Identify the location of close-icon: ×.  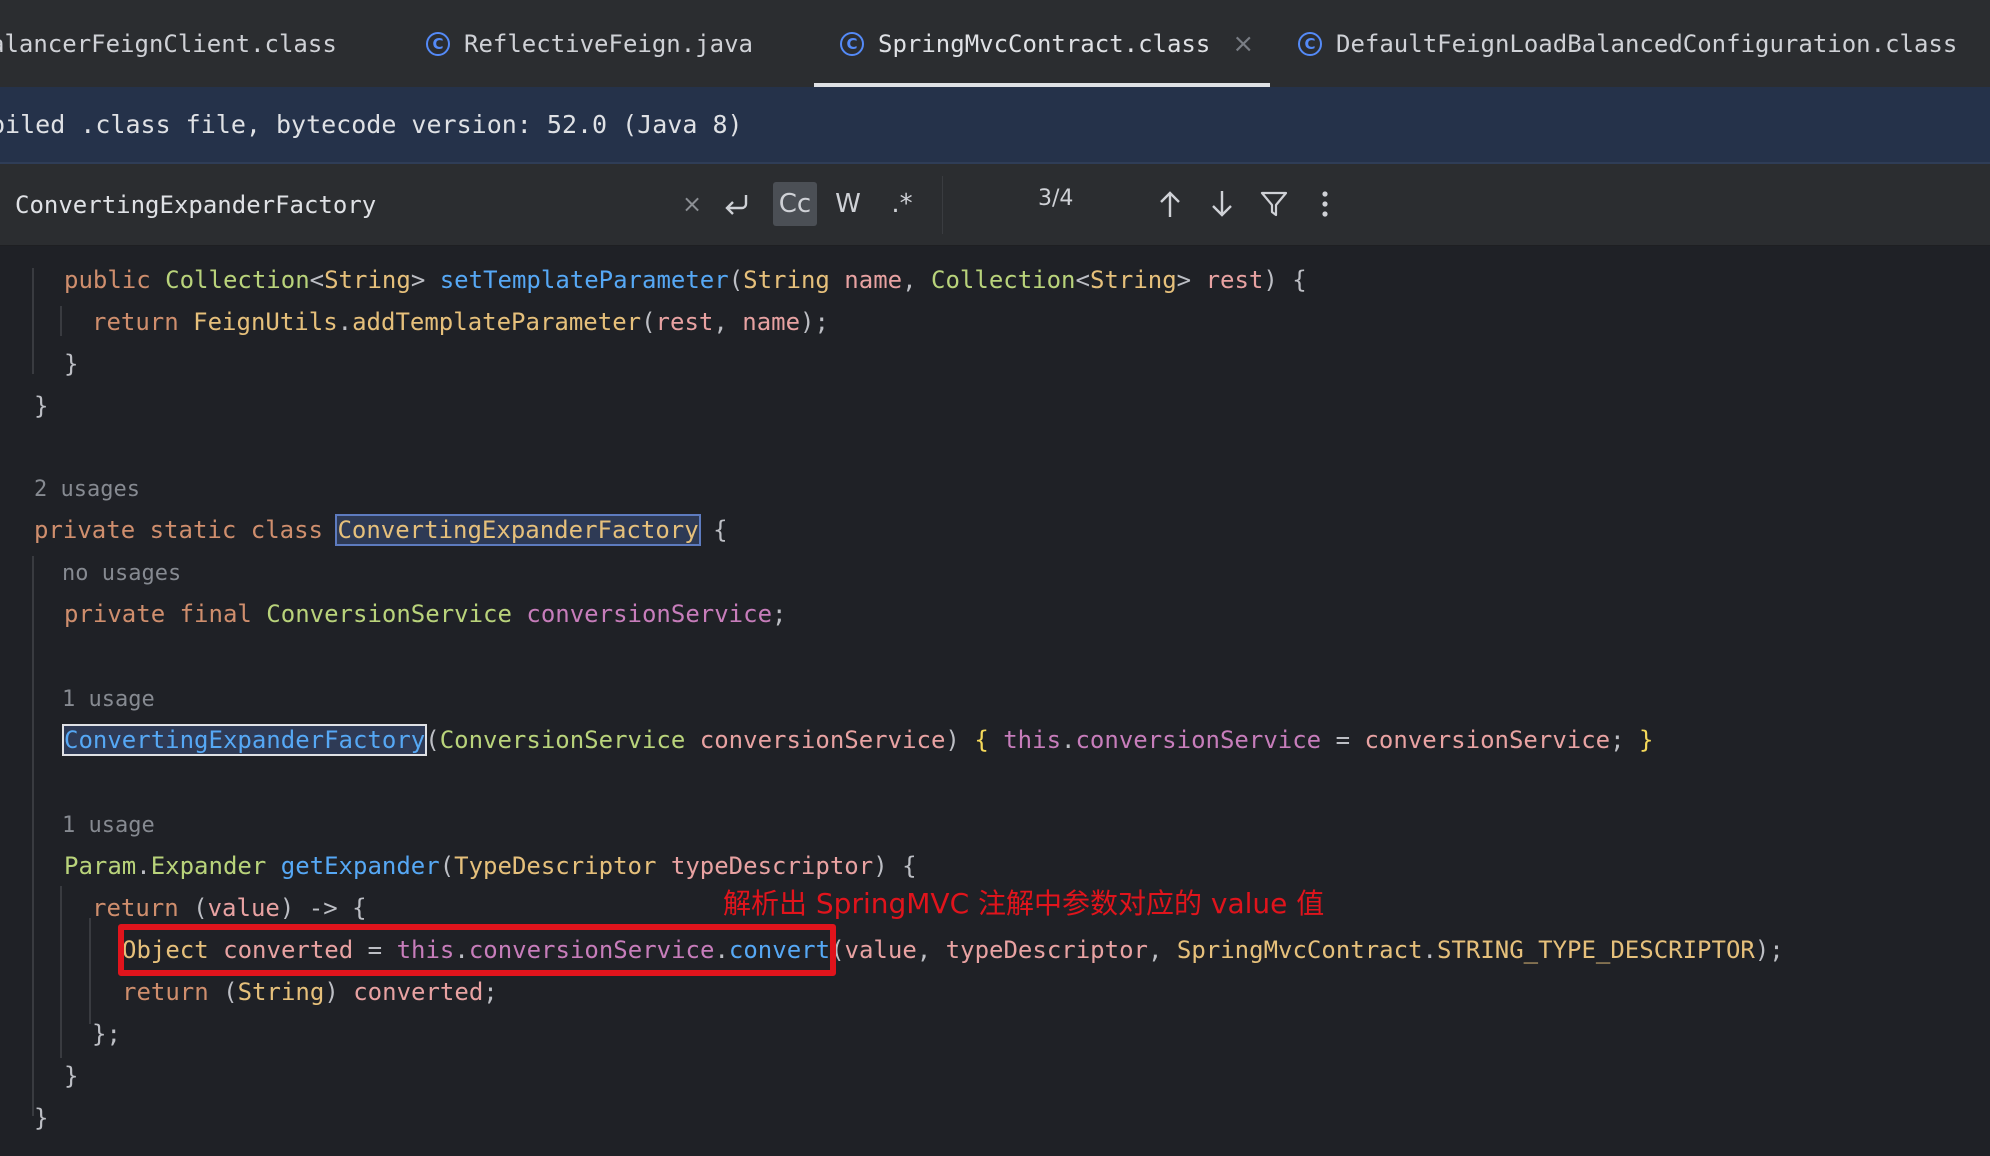
(1243, 44).